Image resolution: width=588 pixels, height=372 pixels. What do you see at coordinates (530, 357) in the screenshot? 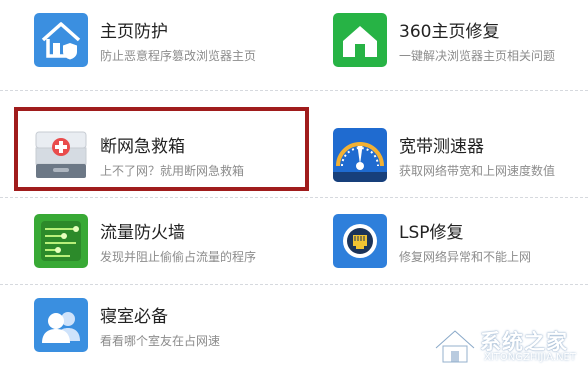
I see `watermark-url: XITONGZHIJIA.NET` at bounding box center [530, 357].